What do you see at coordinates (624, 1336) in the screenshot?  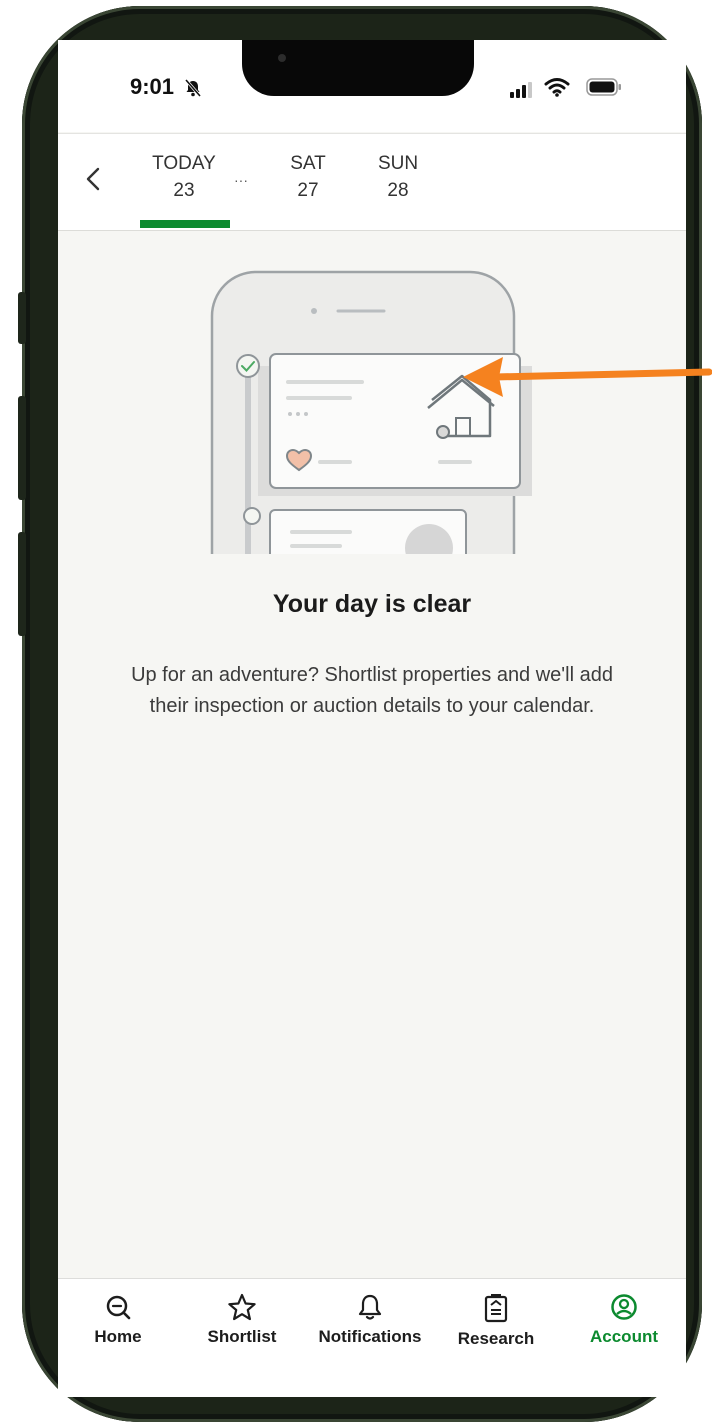 I see `nav-label: Account` at bounding box center [624, 1336].